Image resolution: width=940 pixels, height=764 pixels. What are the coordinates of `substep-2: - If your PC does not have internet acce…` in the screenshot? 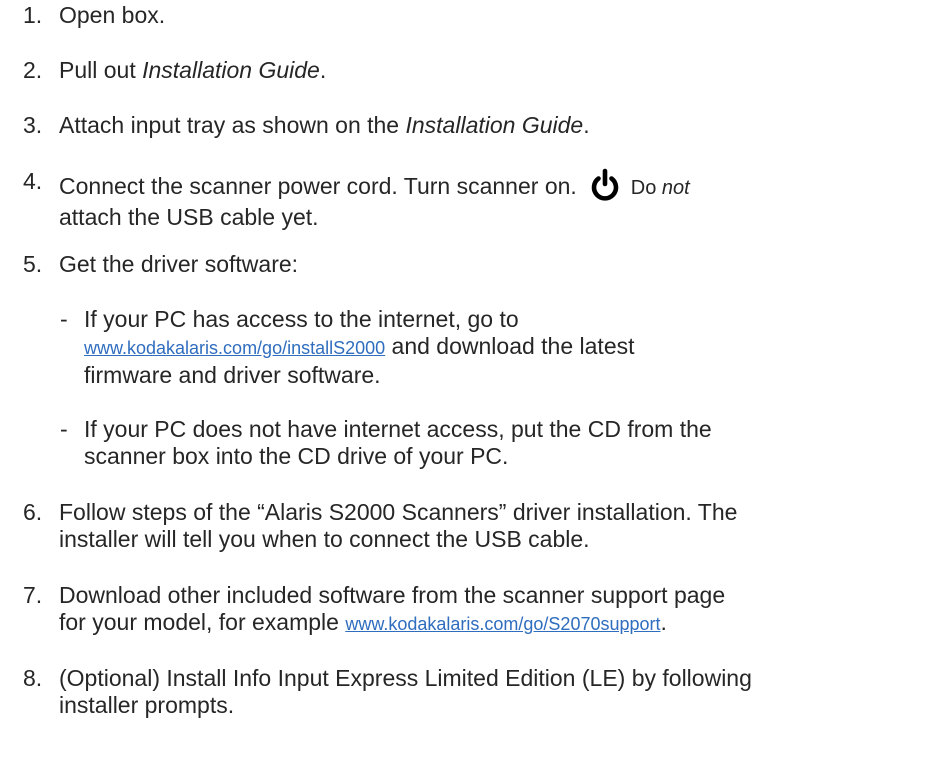 It's located at (495, 443).